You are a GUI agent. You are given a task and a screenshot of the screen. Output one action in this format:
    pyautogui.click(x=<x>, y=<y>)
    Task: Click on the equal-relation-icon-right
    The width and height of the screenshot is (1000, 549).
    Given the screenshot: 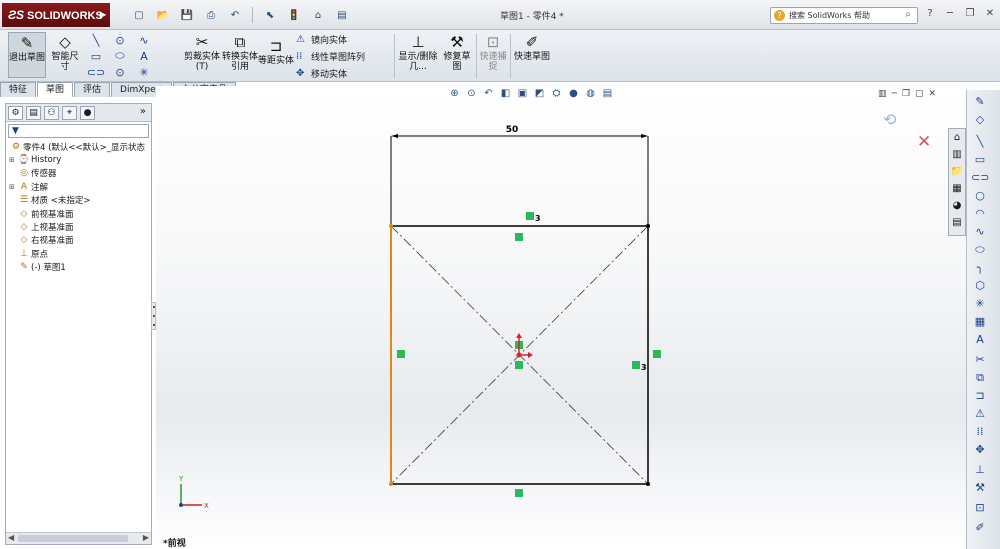 What is the action you would take?
    pyautogui.click(x=636, y=365)
    